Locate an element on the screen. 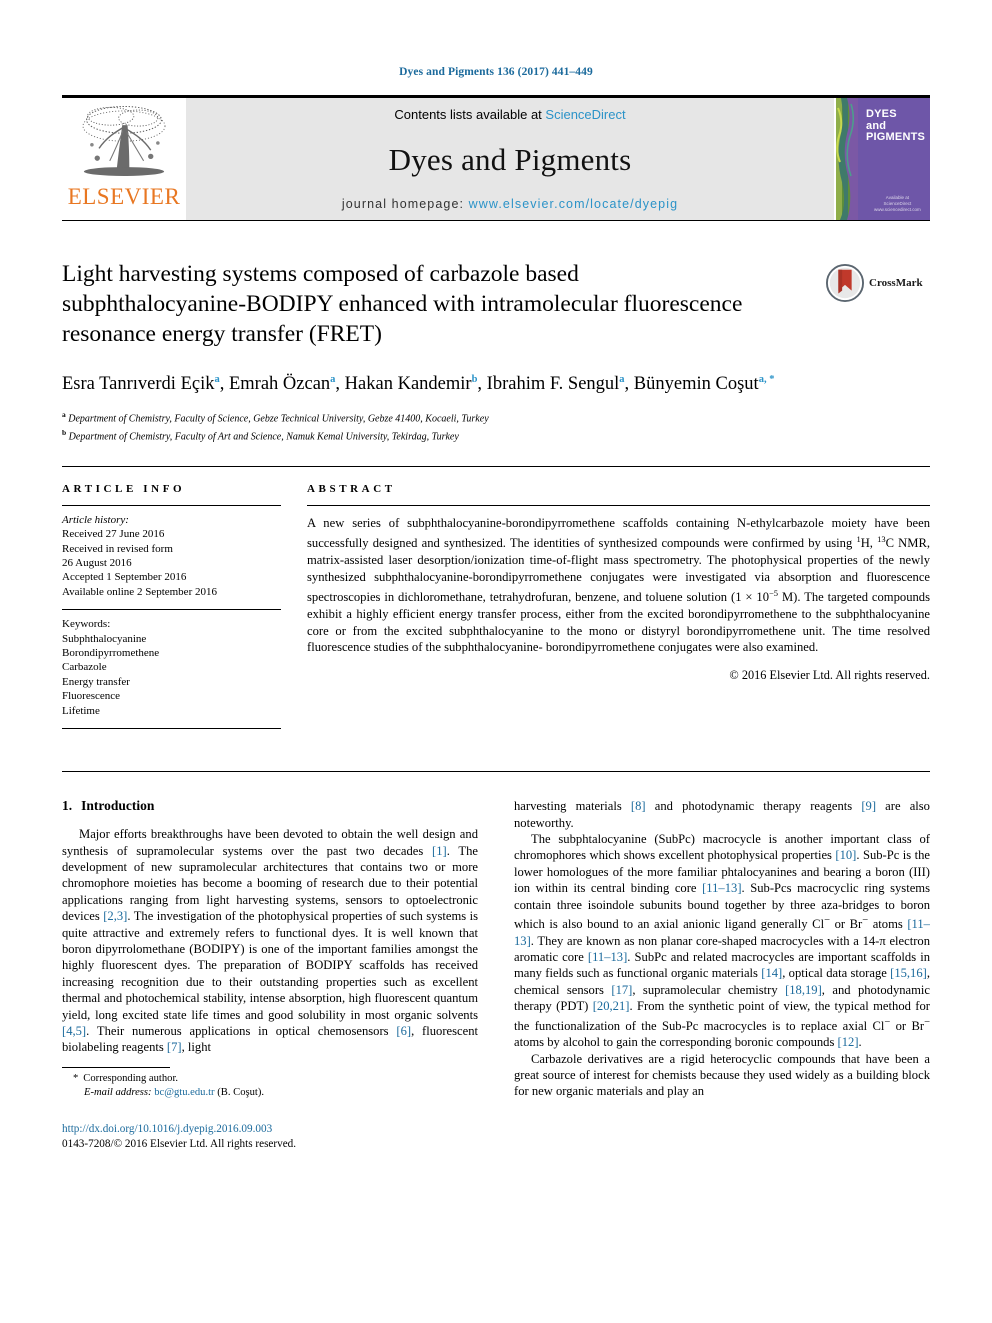 The image size is (992, 1323). citation-ref-2-3: [2,3] is located at coordinates (115, 916).